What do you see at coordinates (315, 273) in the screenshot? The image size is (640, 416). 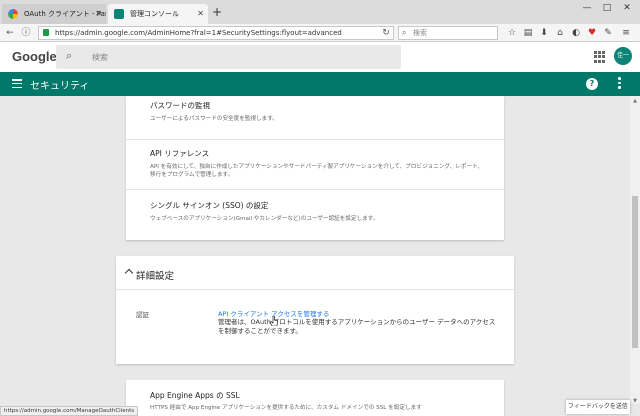 I see `advanced-settings-header: 詳細設定` at bounding box center [315, 273].